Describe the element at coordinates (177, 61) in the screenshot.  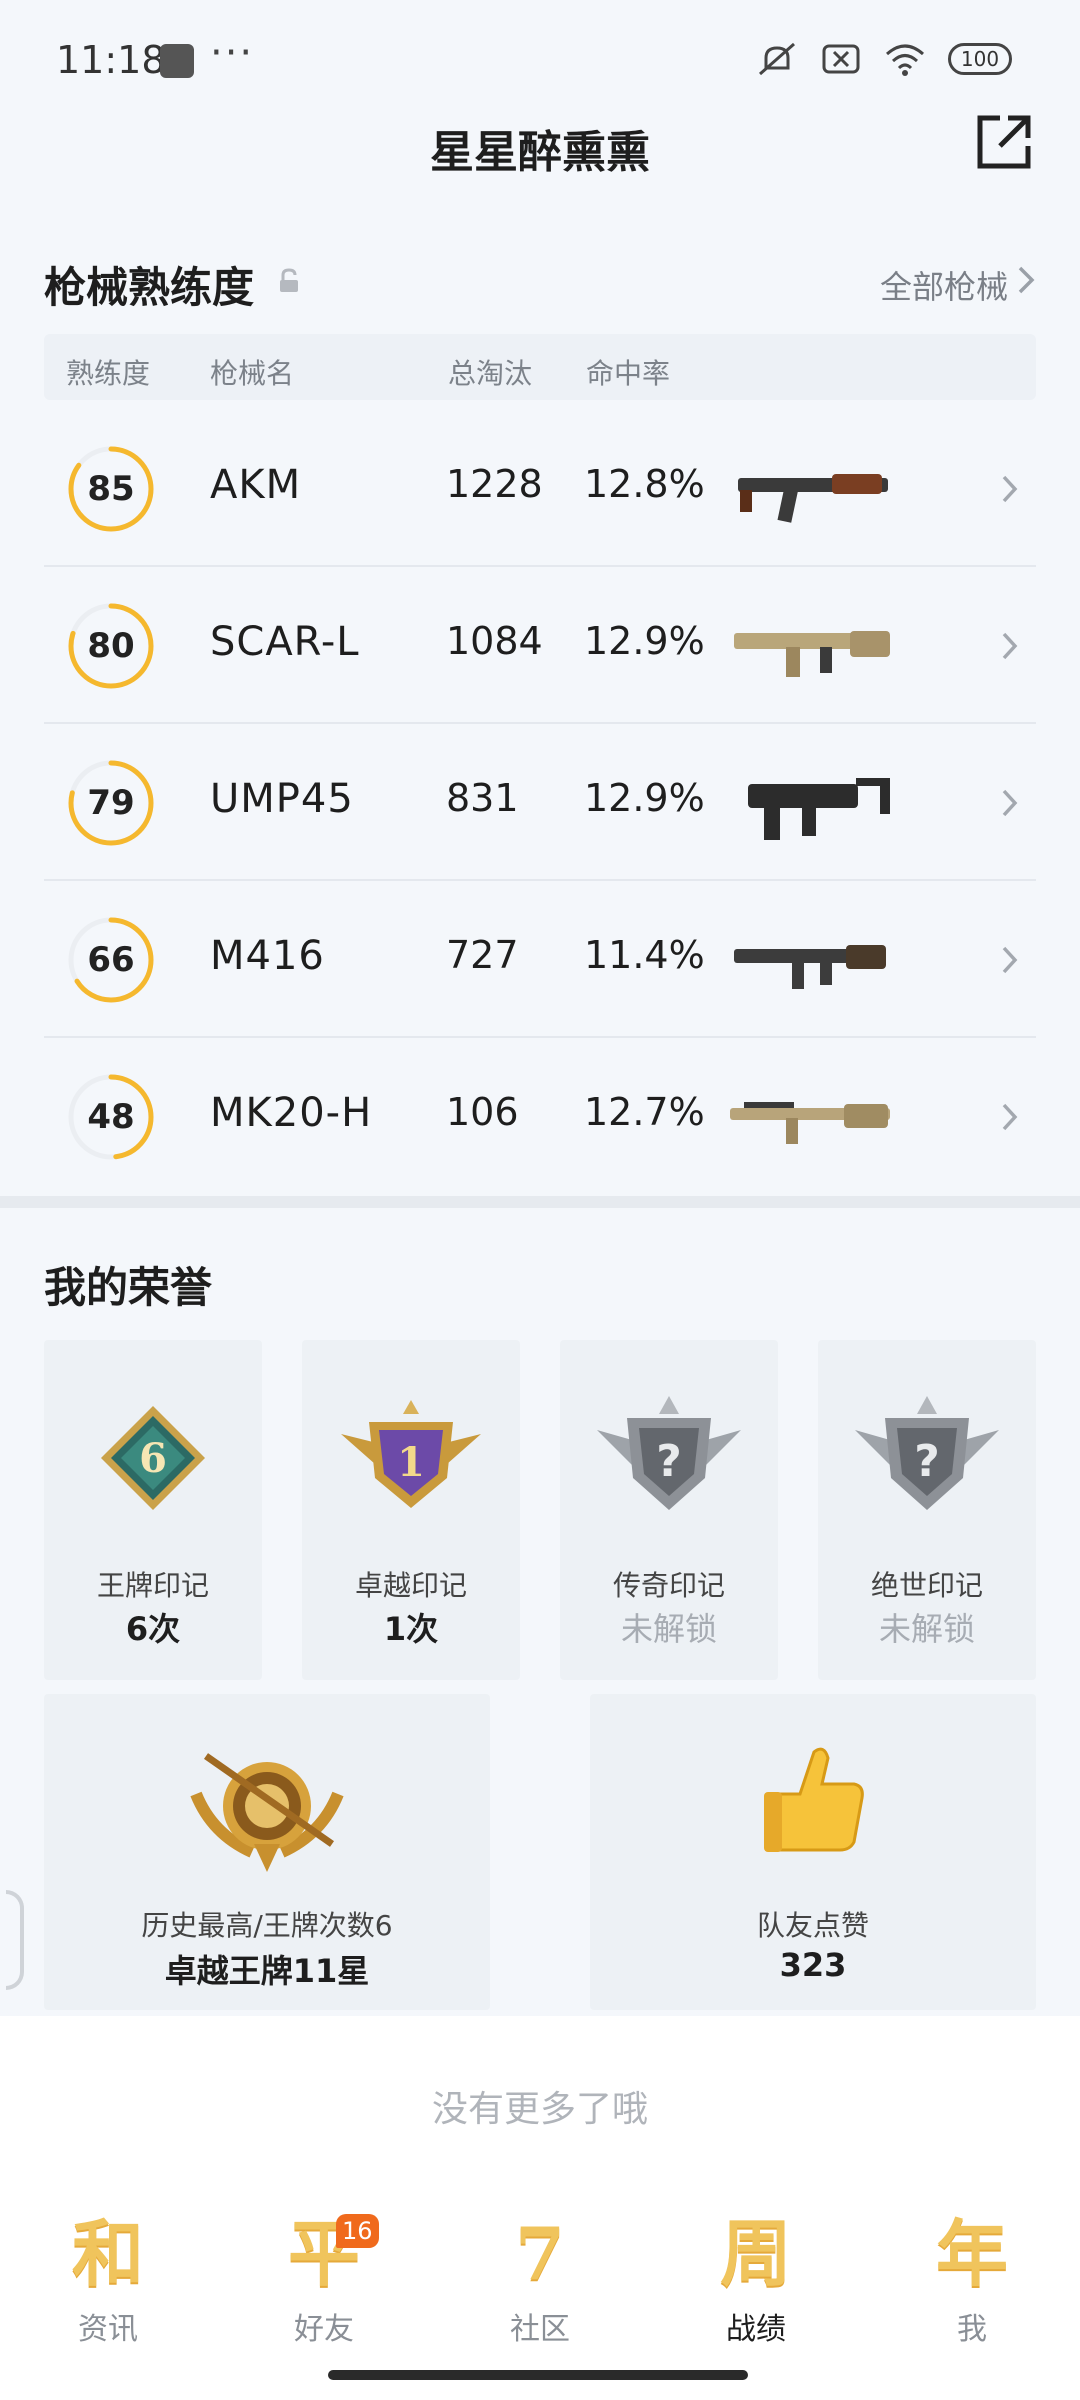
I see `app-notification-icon` at that location.